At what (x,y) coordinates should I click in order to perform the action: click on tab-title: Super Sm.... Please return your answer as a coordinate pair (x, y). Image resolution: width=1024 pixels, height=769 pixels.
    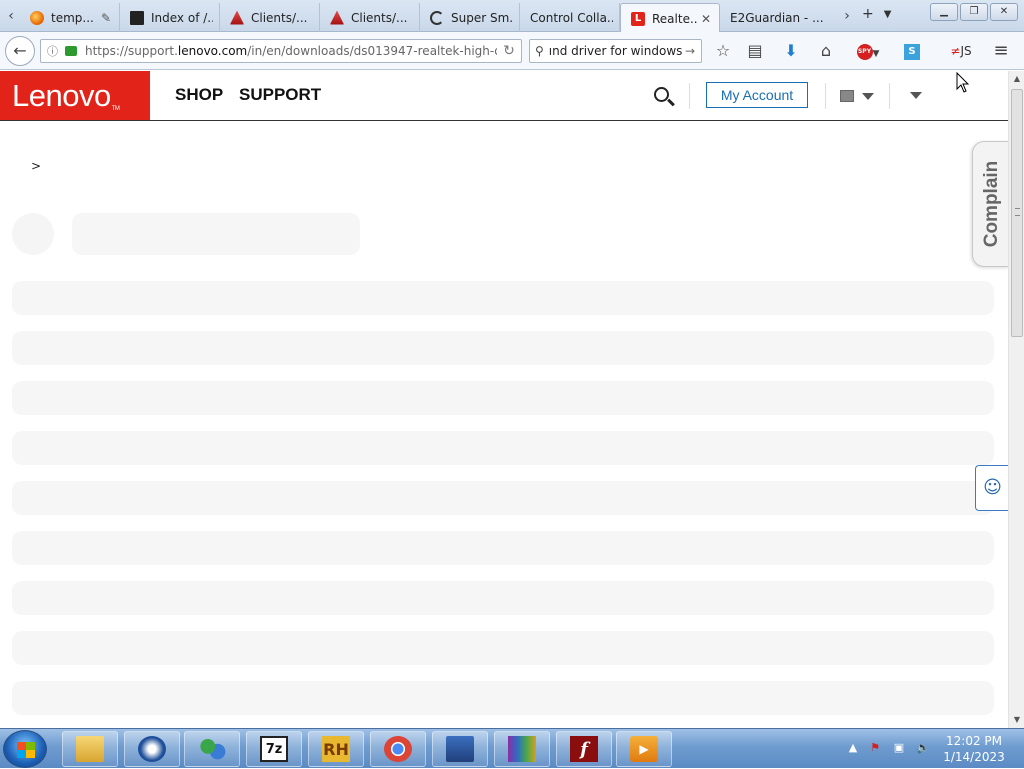
    Looking at the image, I should click on (482, 17).